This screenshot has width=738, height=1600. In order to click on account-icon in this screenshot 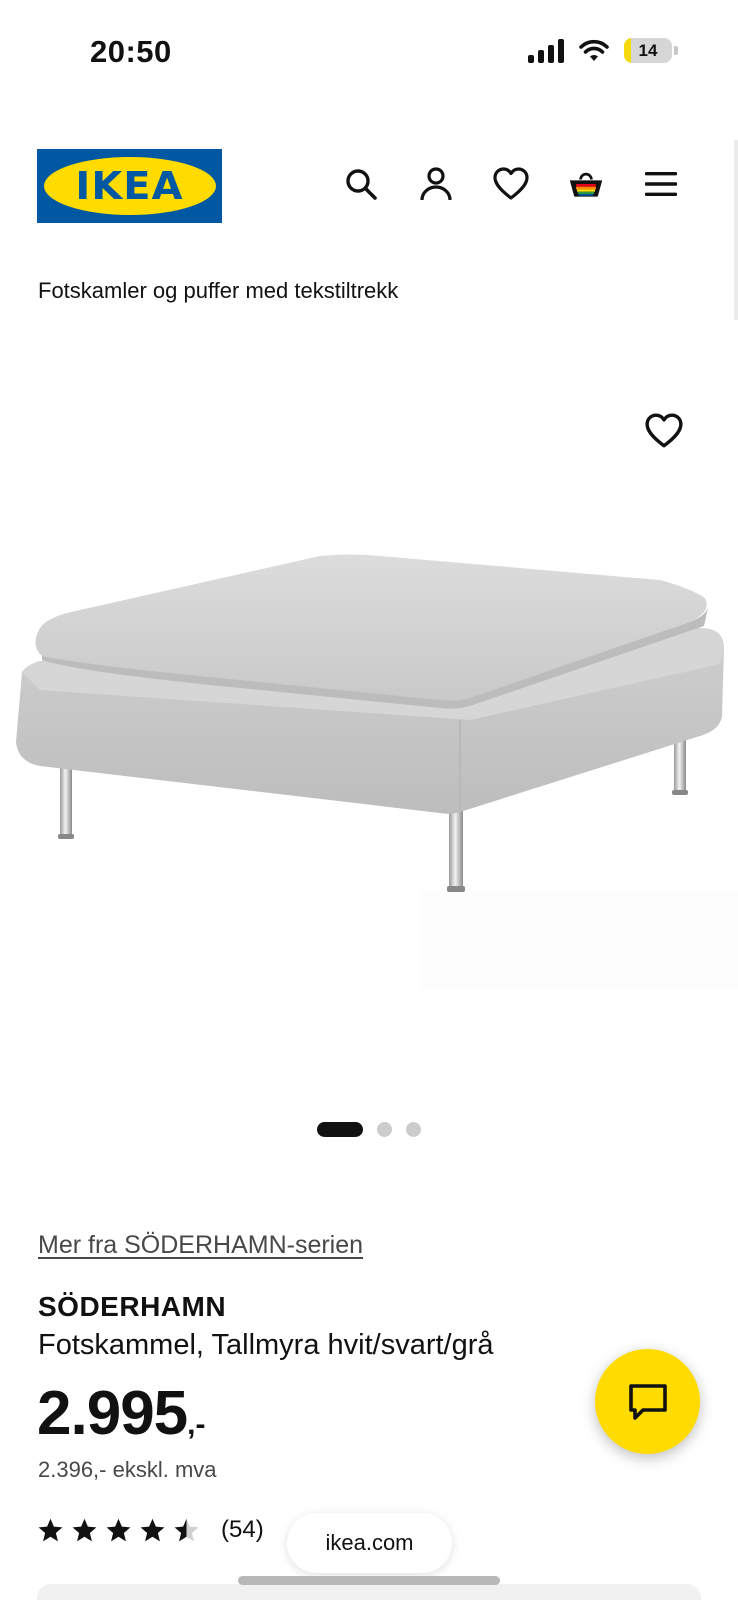, I will do `click(436, 184)`.